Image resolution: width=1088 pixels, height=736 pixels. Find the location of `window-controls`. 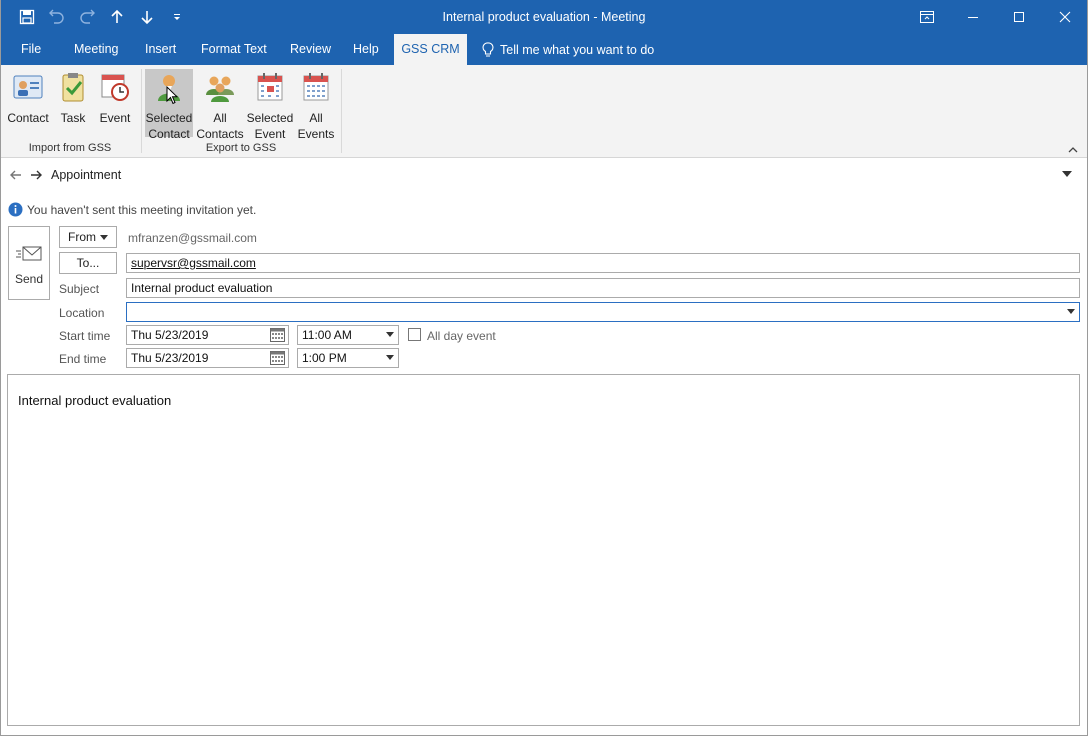

window-controls is located at coordinates (996, 17).